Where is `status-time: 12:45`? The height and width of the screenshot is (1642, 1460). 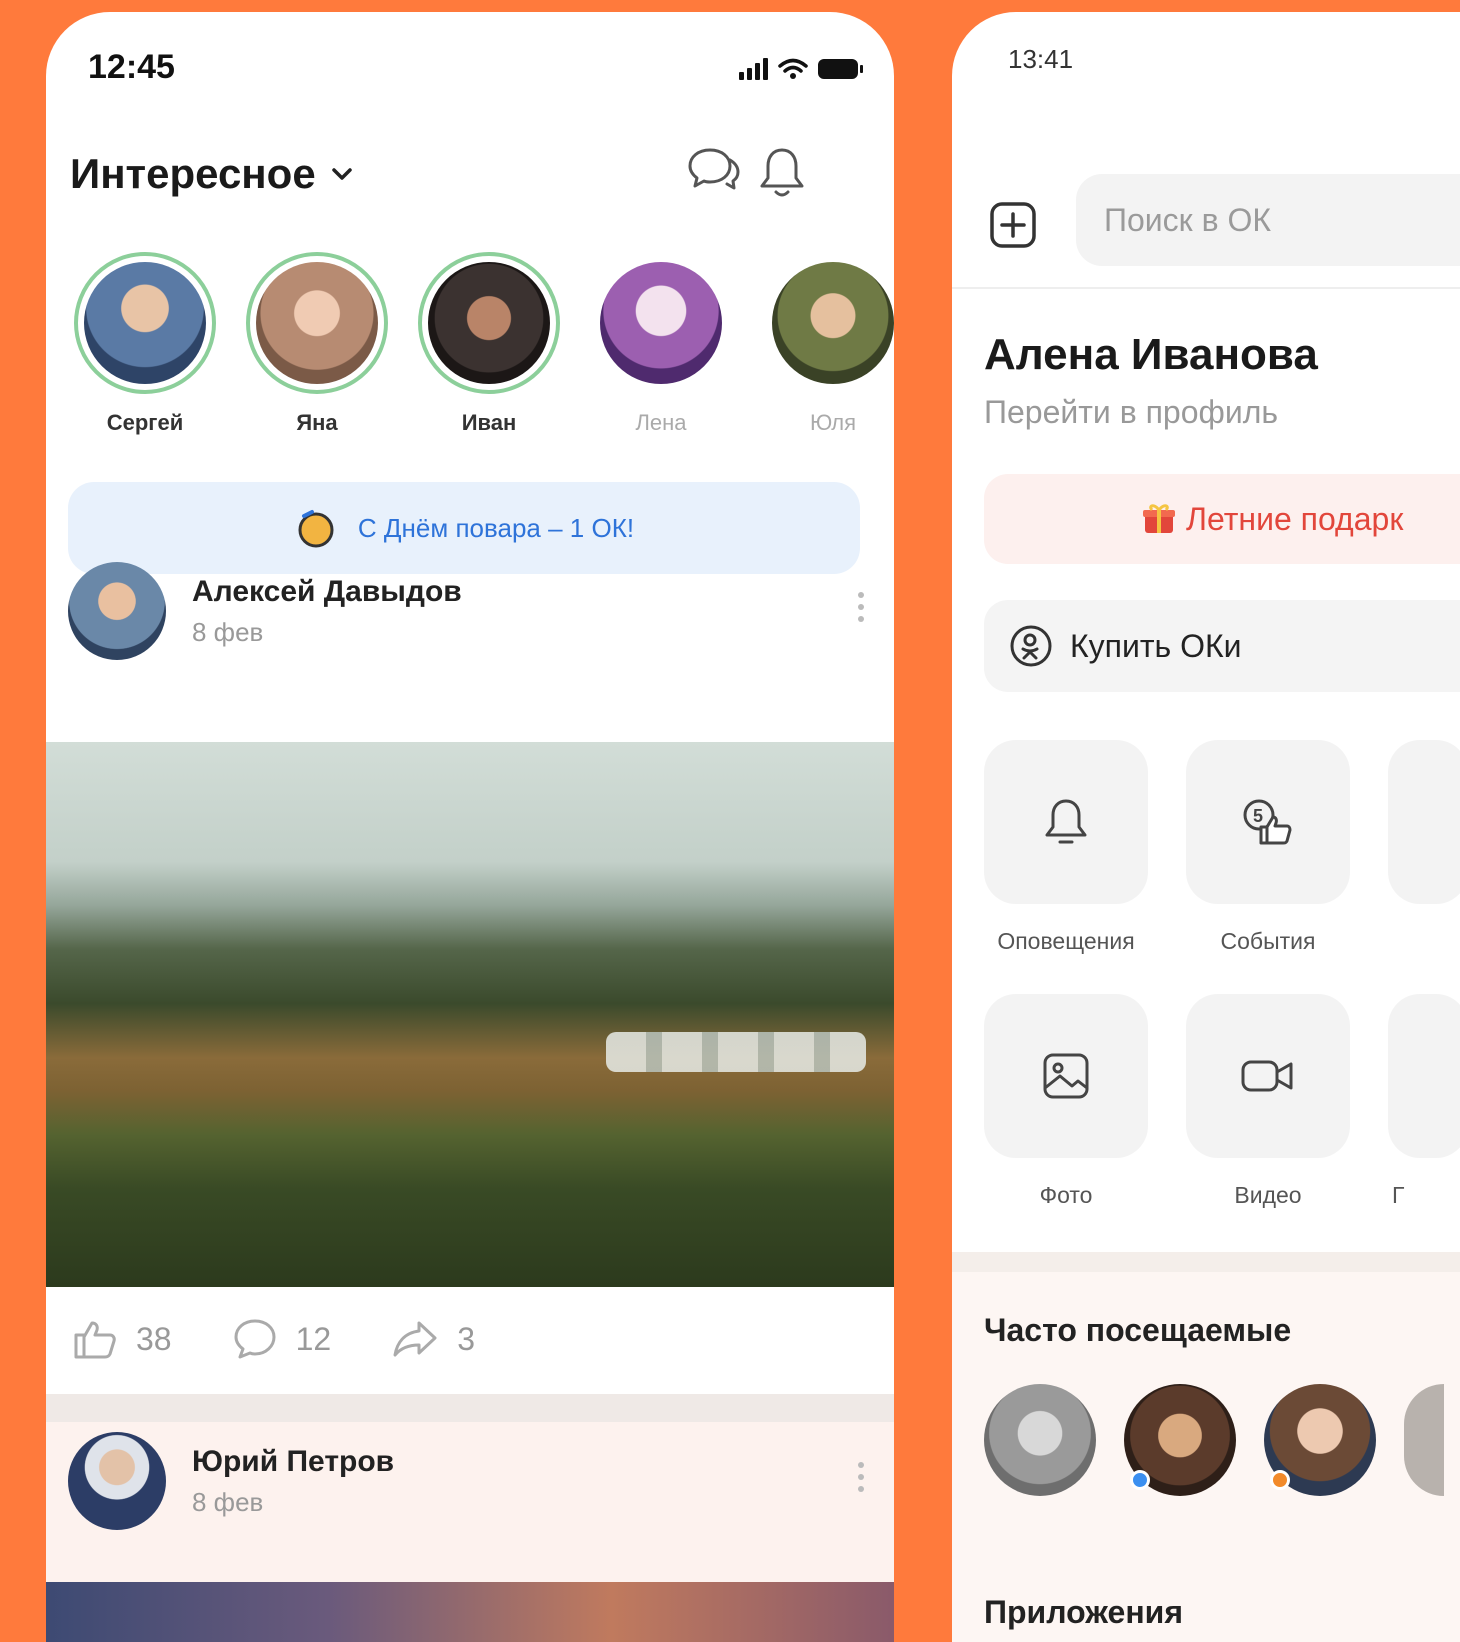
status-time: 12:45 is located at coordinates (131, 67).